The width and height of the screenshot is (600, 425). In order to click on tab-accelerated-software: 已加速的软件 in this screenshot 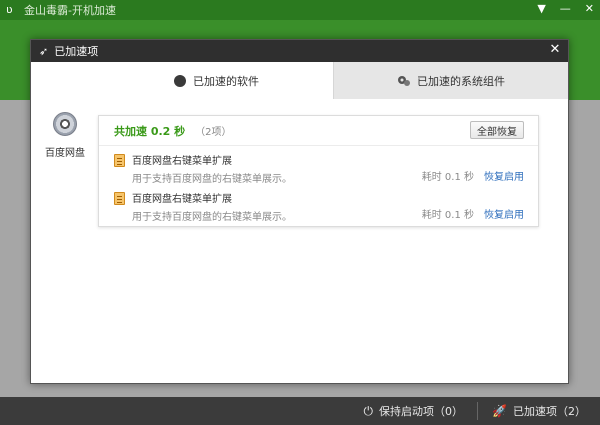, I will do `click(216, 80)`.